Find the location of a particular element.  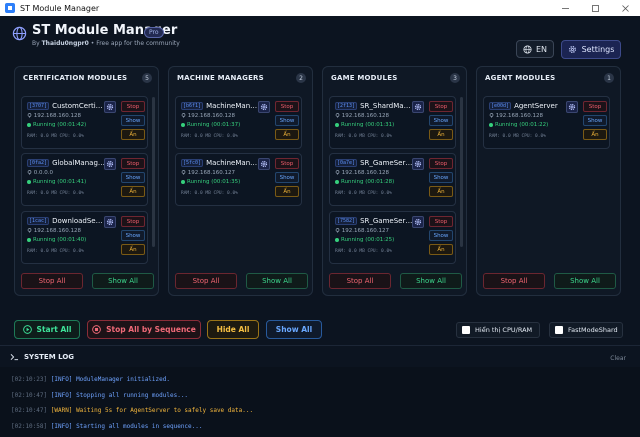

module-pid: [e00d] is located at coordinates (500, 106).